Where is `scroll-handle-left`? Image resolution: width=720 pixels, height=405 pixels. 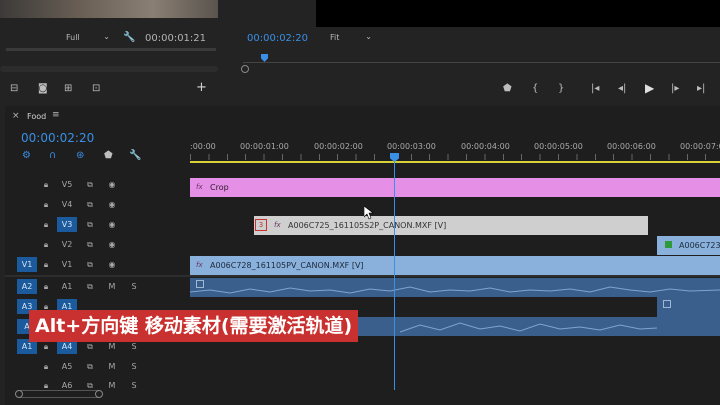
scroll-handle-left is located at coordinates (19, 394).